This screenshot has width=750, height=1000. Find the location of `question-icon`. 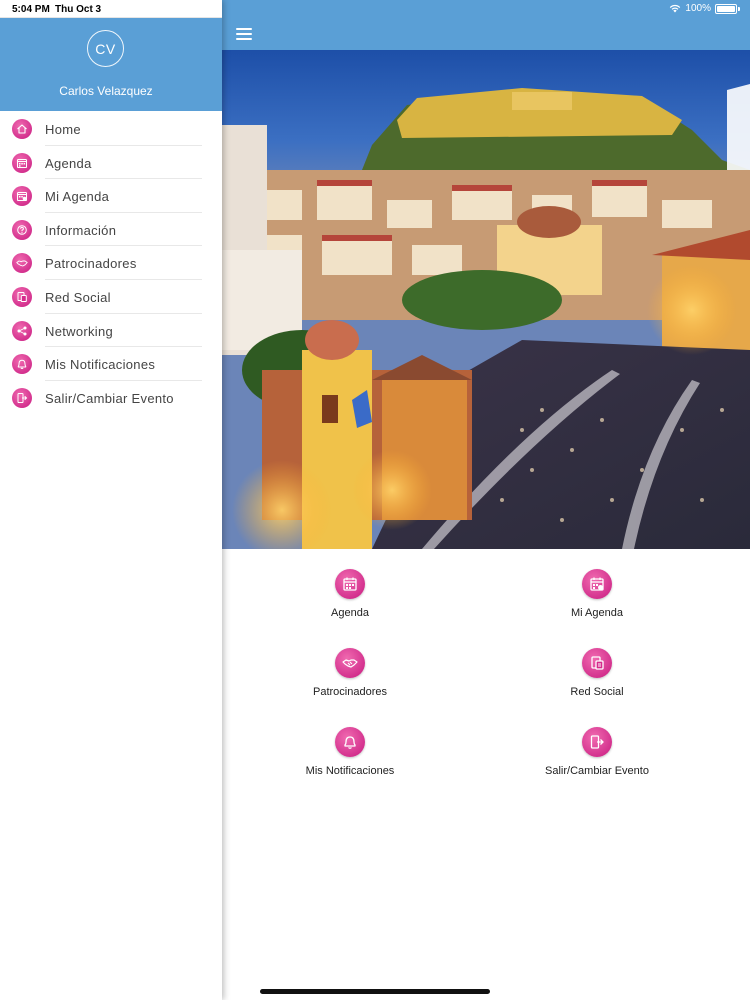

question-icon is located at coordinates (22, 229).